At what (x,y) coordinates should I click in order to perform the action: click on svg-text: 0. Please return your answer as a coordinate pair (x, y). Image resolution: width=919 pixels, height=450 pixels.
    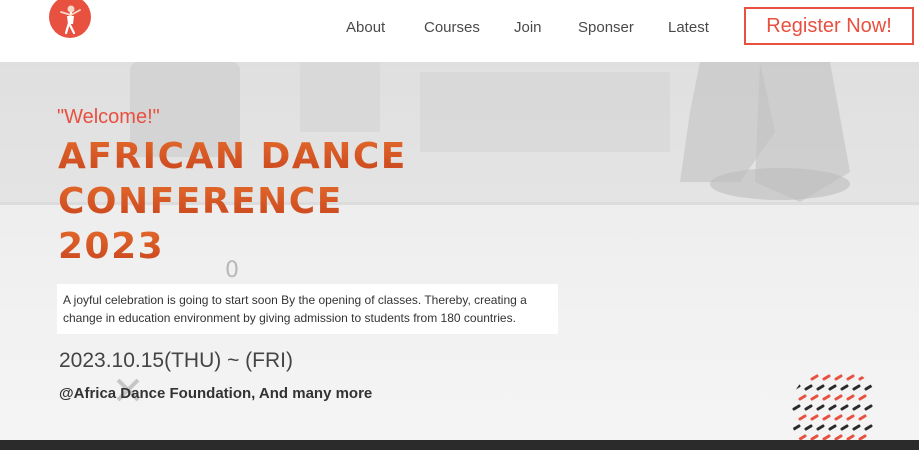
    Looking at the image, I should click on (232, 270).